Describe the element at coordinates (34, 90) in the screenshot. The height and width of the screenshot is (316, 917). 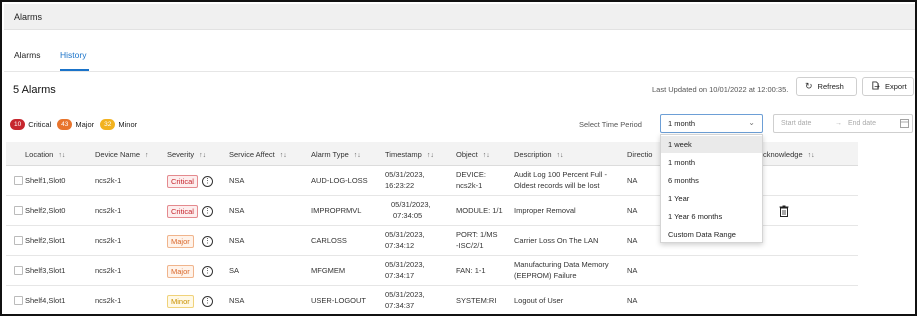
I see `alarm-count-title: 5 Alarms` at that location.